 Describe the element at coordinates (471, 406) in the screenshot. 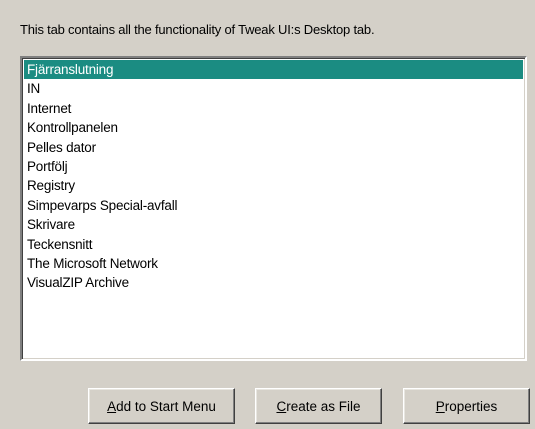

I see `properties-label: roperties` at that location.